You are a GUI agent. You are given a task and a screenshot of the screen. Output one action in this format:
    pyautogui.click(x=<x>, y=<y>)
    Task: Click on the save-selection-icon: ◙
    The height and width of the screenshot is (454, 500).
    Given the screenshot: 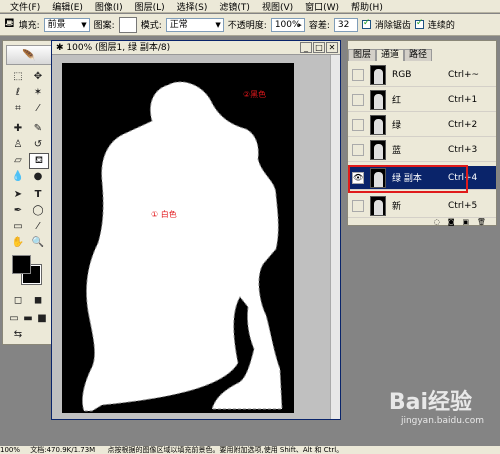 What is the action you would take?
    pyautogui.click(x=451, y=222)
    